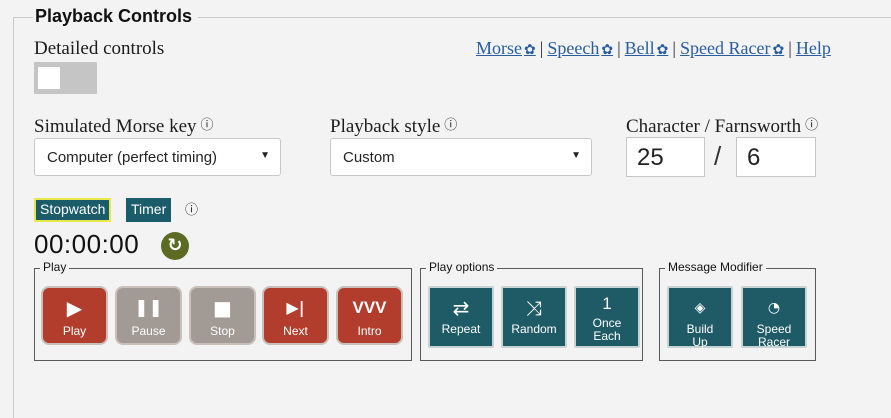 The height and width of the screenshot is (418, 891). Describe the element at coordinates (715, 267) in the screenshot. I see `message-modifier-title: Message Modifier` at that location.